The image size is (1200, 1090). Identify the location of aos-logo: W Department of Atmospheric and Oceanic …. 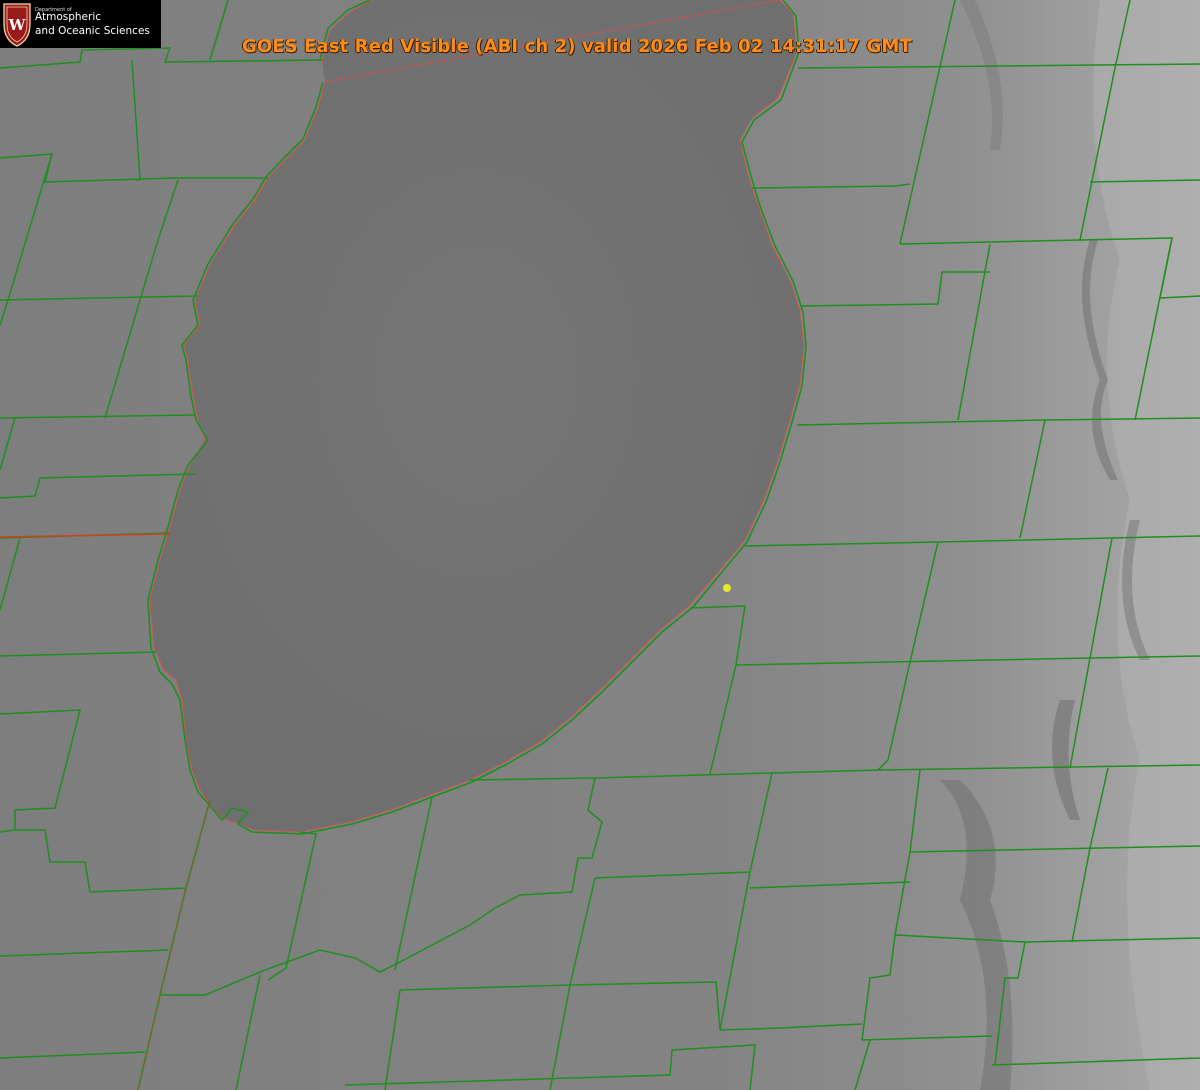
(80, 24).